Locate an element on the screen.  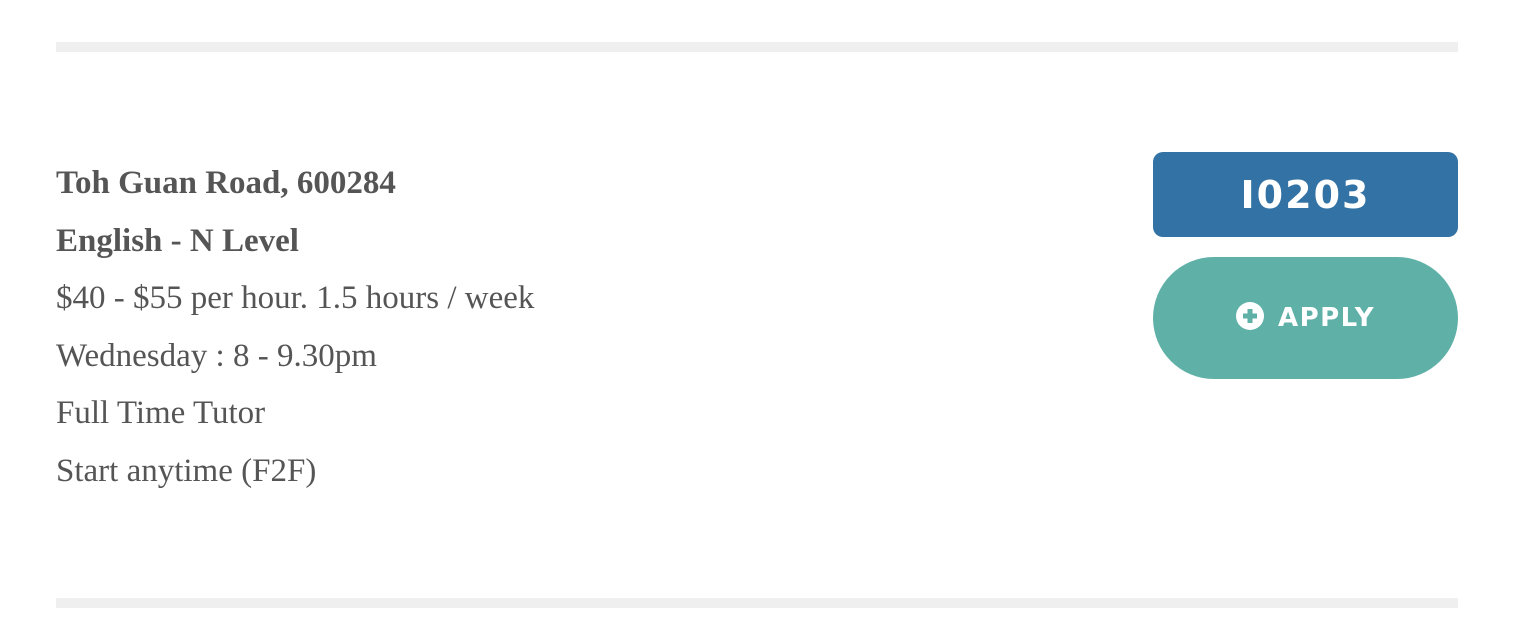
listing-start: Start anytime (F2F) is located at coordinates (186, 470).